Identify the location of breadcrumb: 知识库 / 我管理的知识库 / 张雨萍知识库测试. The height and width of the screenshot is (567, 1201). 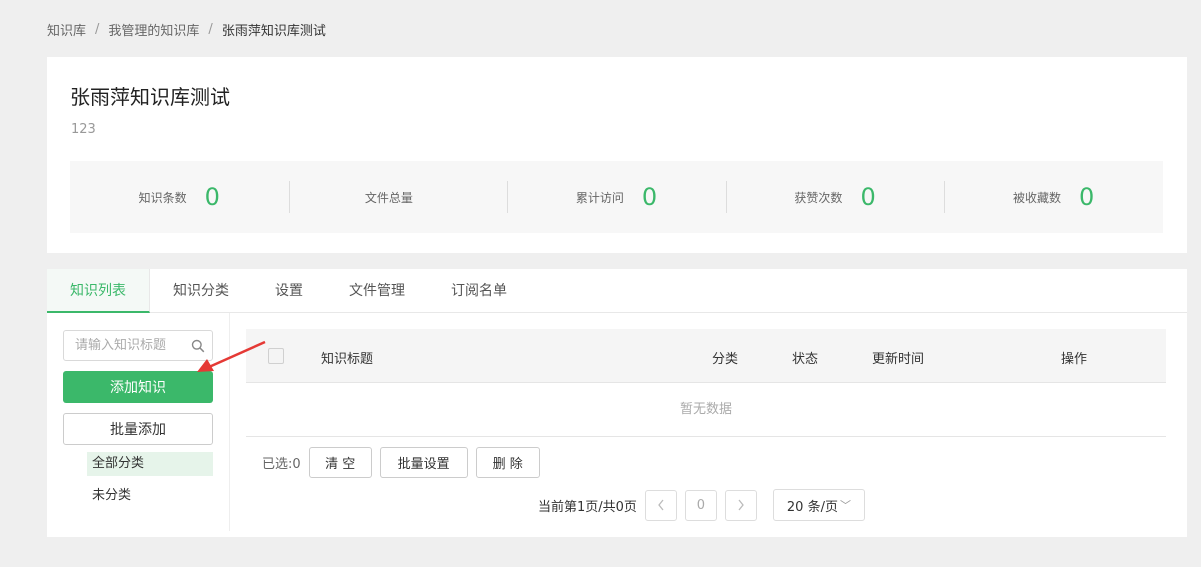
(186, 29).